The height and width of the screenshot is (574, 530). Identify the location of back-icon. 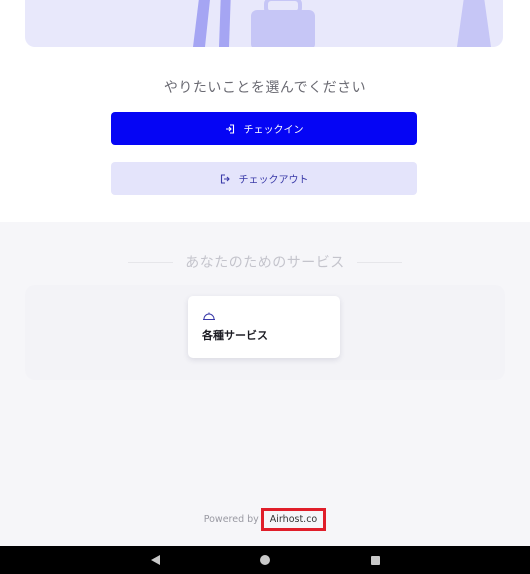
(155, 560).